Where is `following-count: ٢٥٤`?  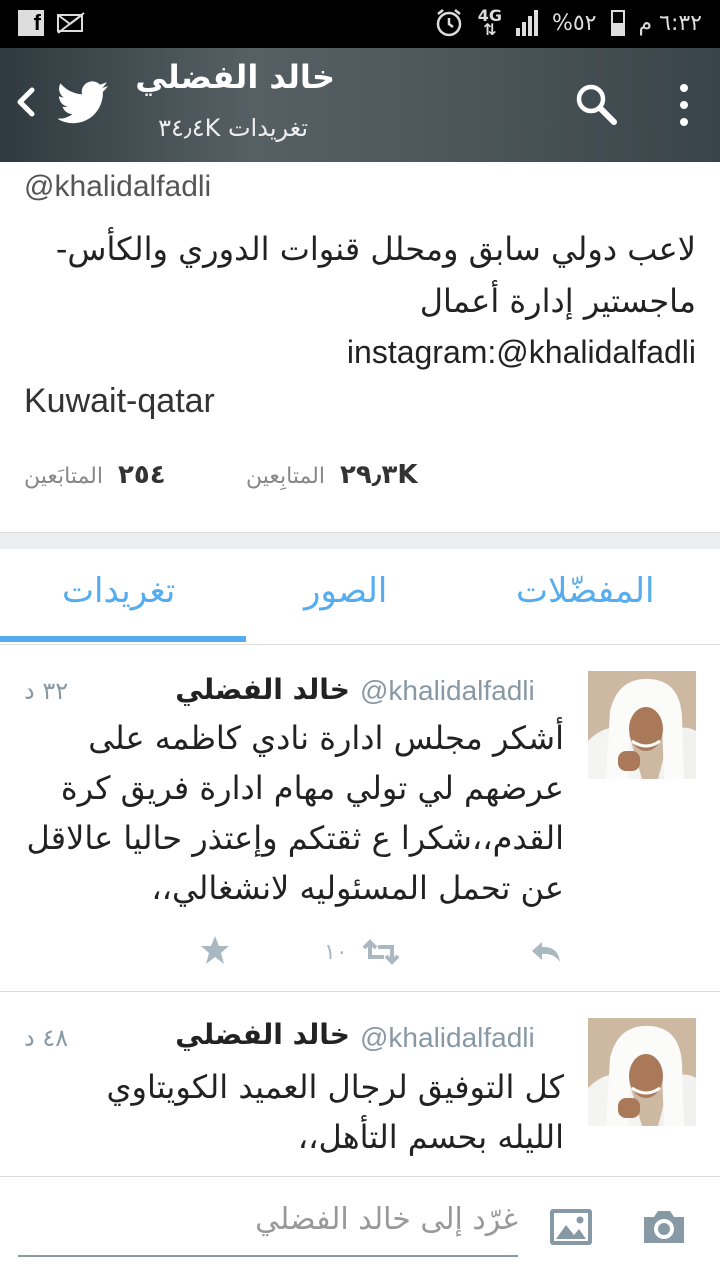 following-count: ٢٥٤ is located at coordinates (142, 475).